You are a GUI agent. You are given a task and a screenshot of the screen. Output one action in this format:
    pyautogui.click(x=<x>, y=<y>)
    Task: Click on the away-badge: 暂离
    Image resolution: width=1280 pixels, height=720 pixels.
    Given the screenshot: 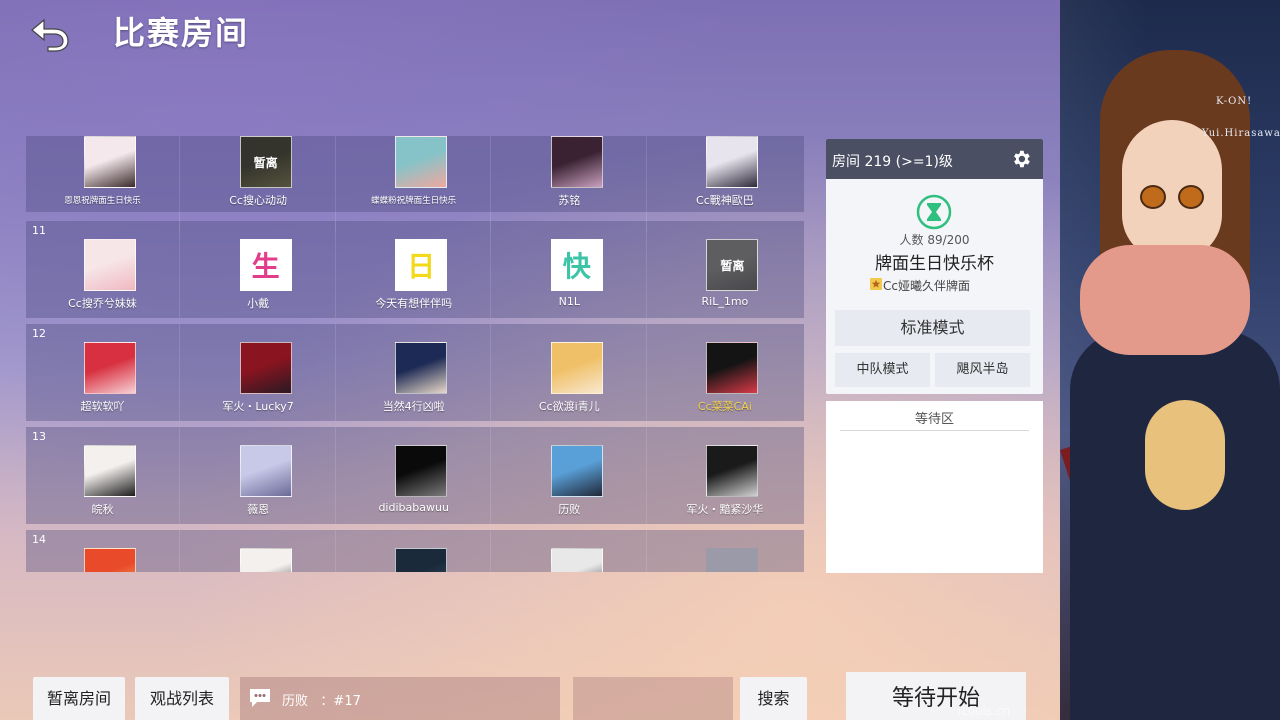 What is the action you would take?
    pyautogui.click(x=265, y=162)
    